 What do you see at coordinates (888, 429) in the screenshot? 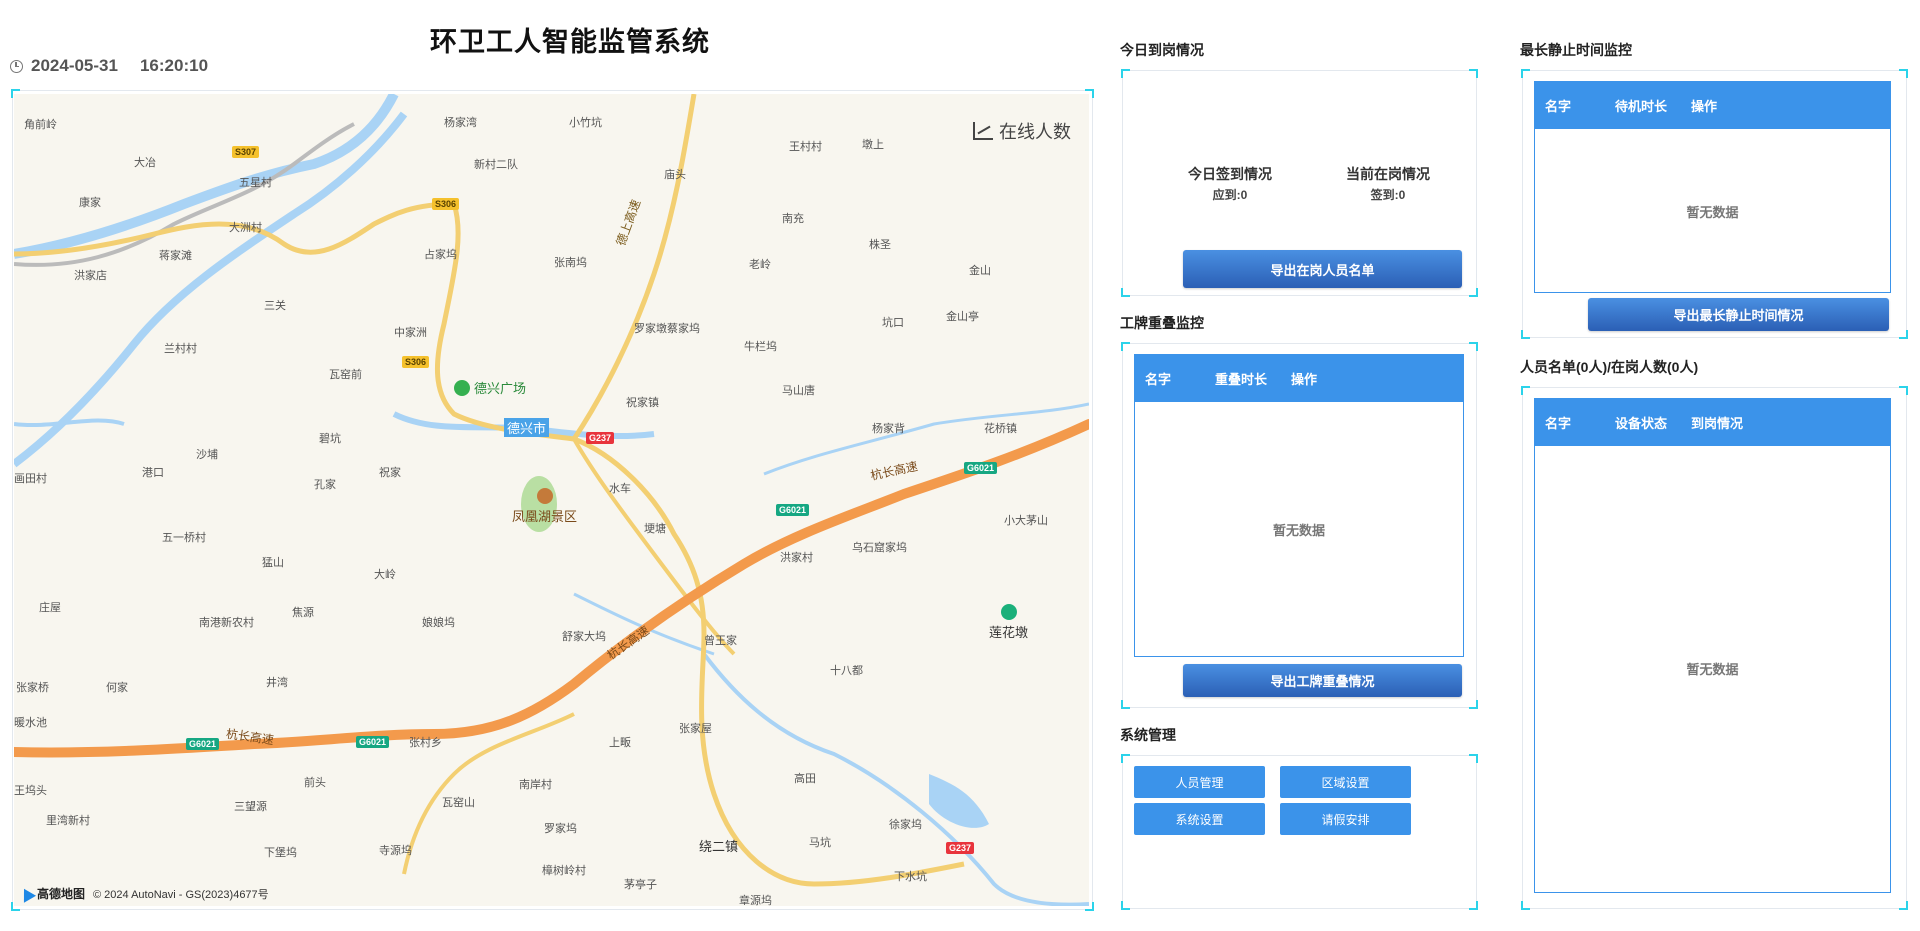
I see `place-label: 杨家背` at bounding box center [888, 429].